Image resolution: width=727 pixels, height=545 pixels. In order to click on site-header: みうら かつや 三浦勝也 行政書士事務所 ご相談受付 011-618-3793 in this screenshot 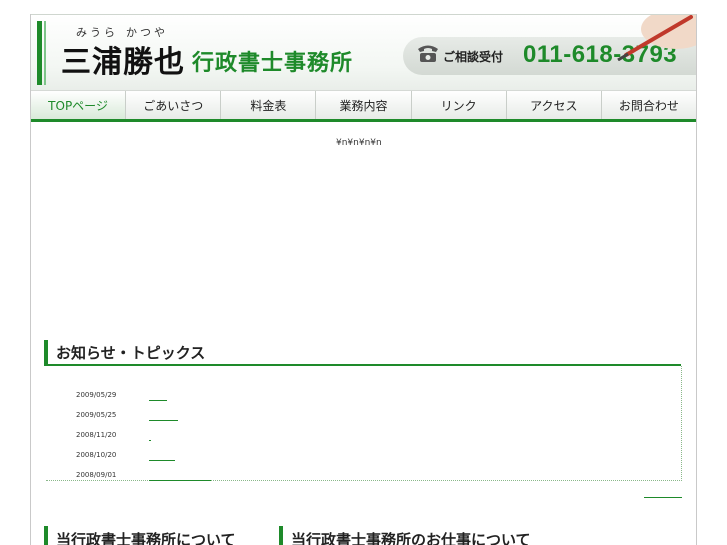, I will do `click(363, 52)`.